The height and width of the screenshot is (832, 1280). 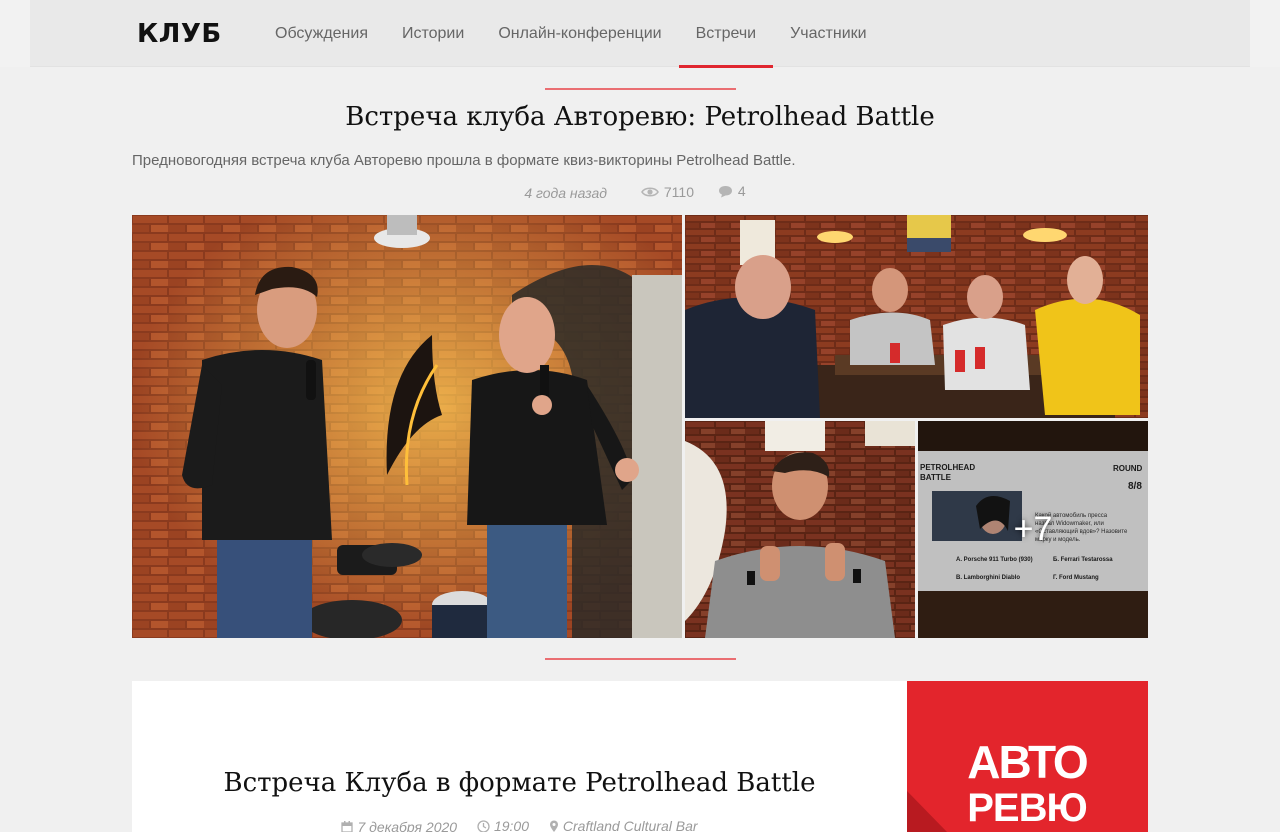 I want to click on event-date-text: 7 декабря 2020, so click(x=407, y=825).